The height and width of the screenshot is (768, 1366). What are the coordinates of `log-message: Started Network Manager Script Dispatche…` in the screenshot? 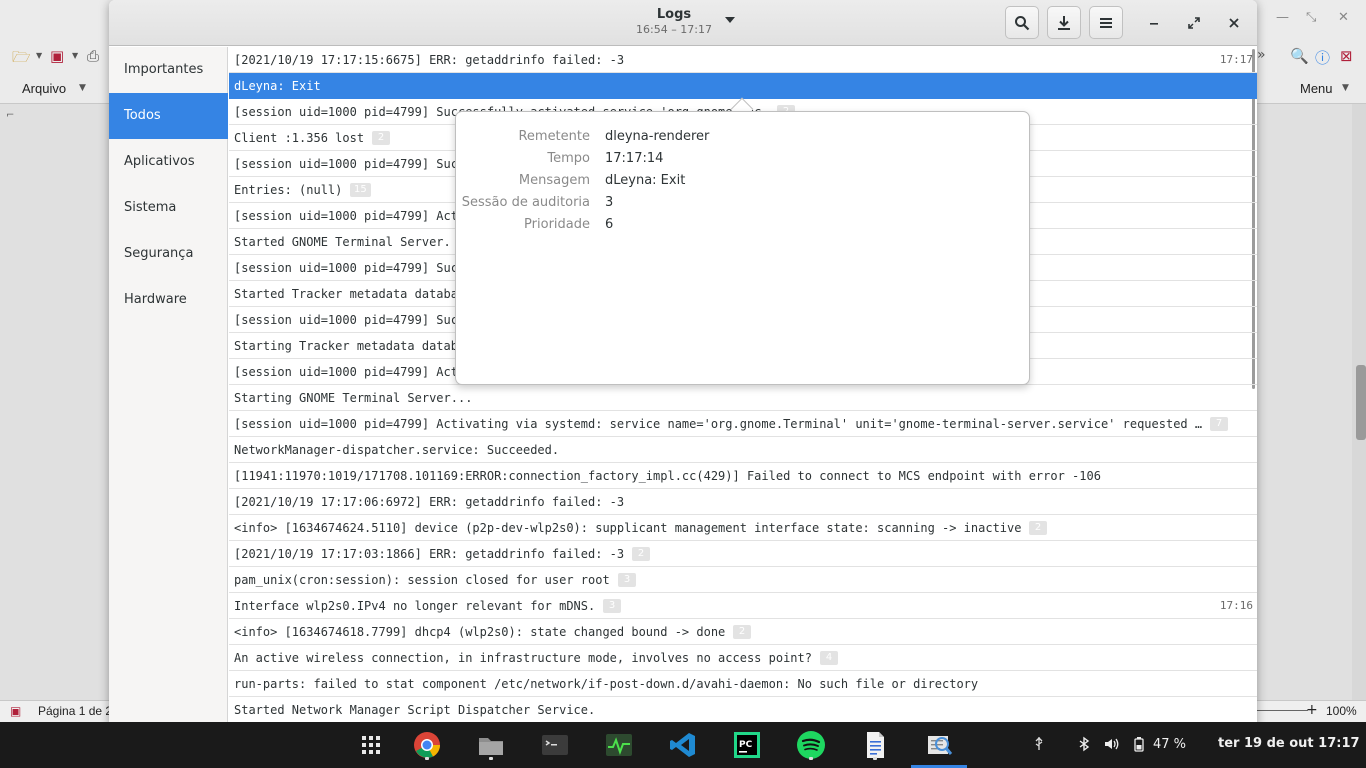 It's located at (415, 710).